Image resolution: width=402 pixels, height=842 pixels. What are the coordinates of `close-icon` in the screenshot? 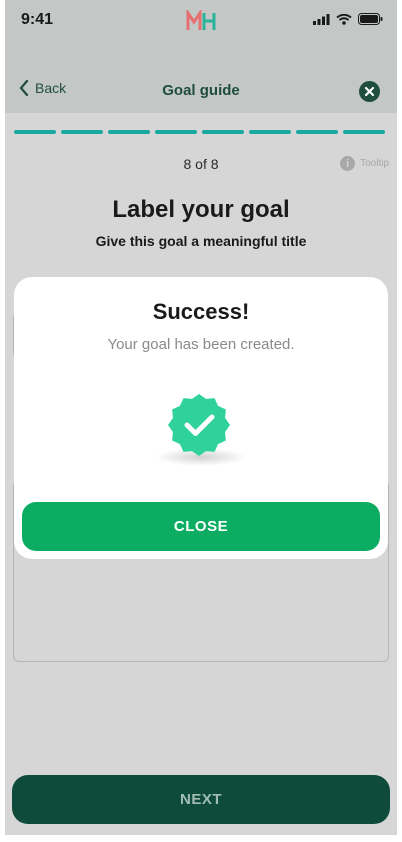 It's located at (369, 91).